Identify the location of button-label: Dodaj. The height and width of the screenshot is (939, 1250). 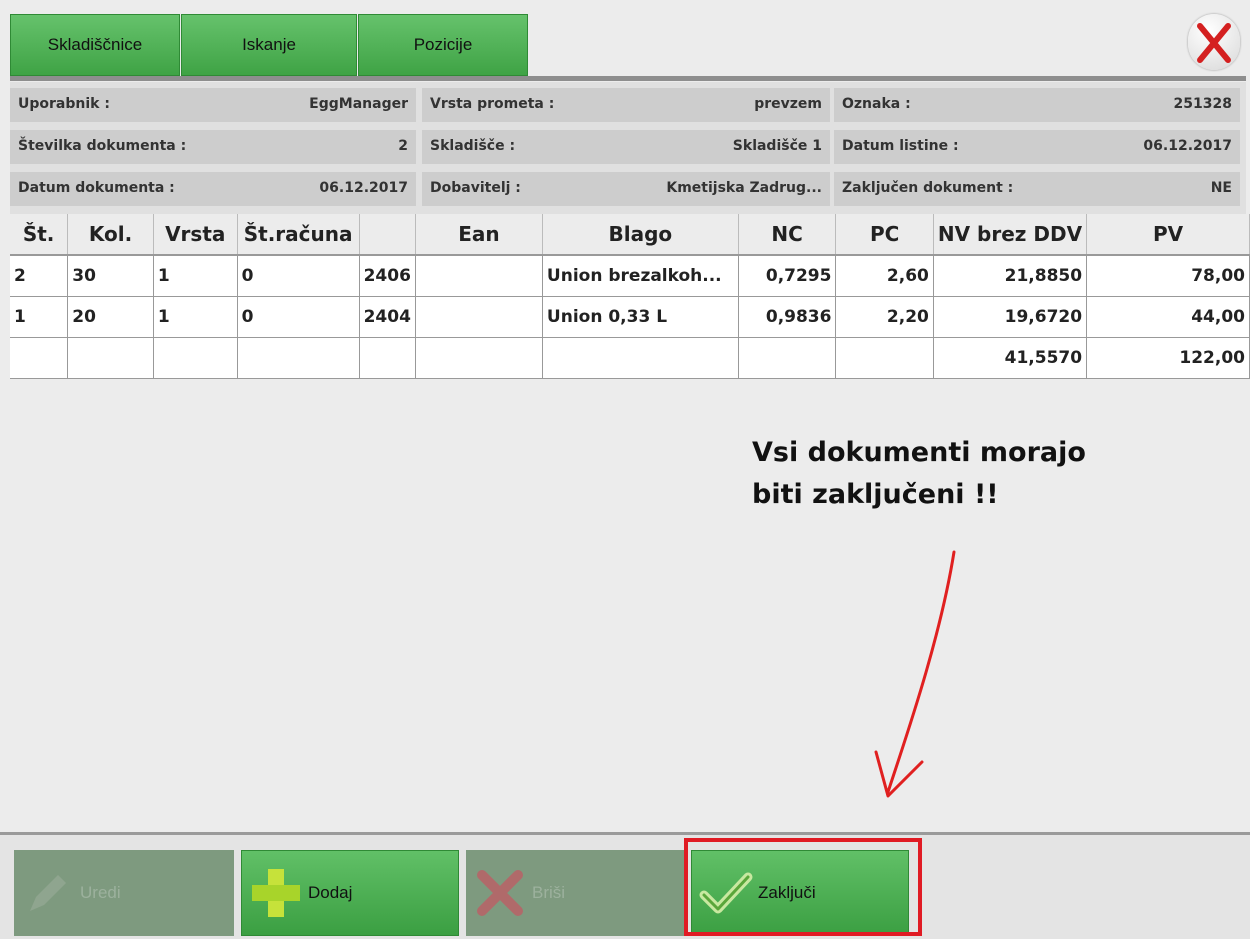
(330, 892).